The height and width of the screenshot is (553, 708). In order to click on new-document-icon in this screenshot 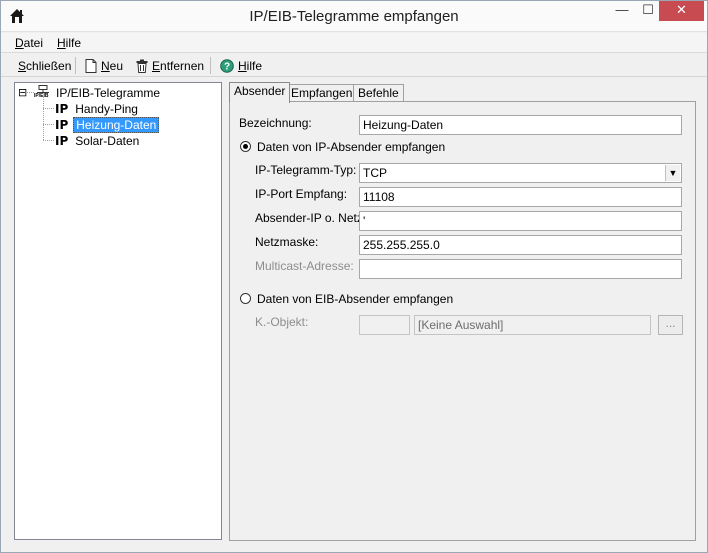, I will do `click(91, 66)`.